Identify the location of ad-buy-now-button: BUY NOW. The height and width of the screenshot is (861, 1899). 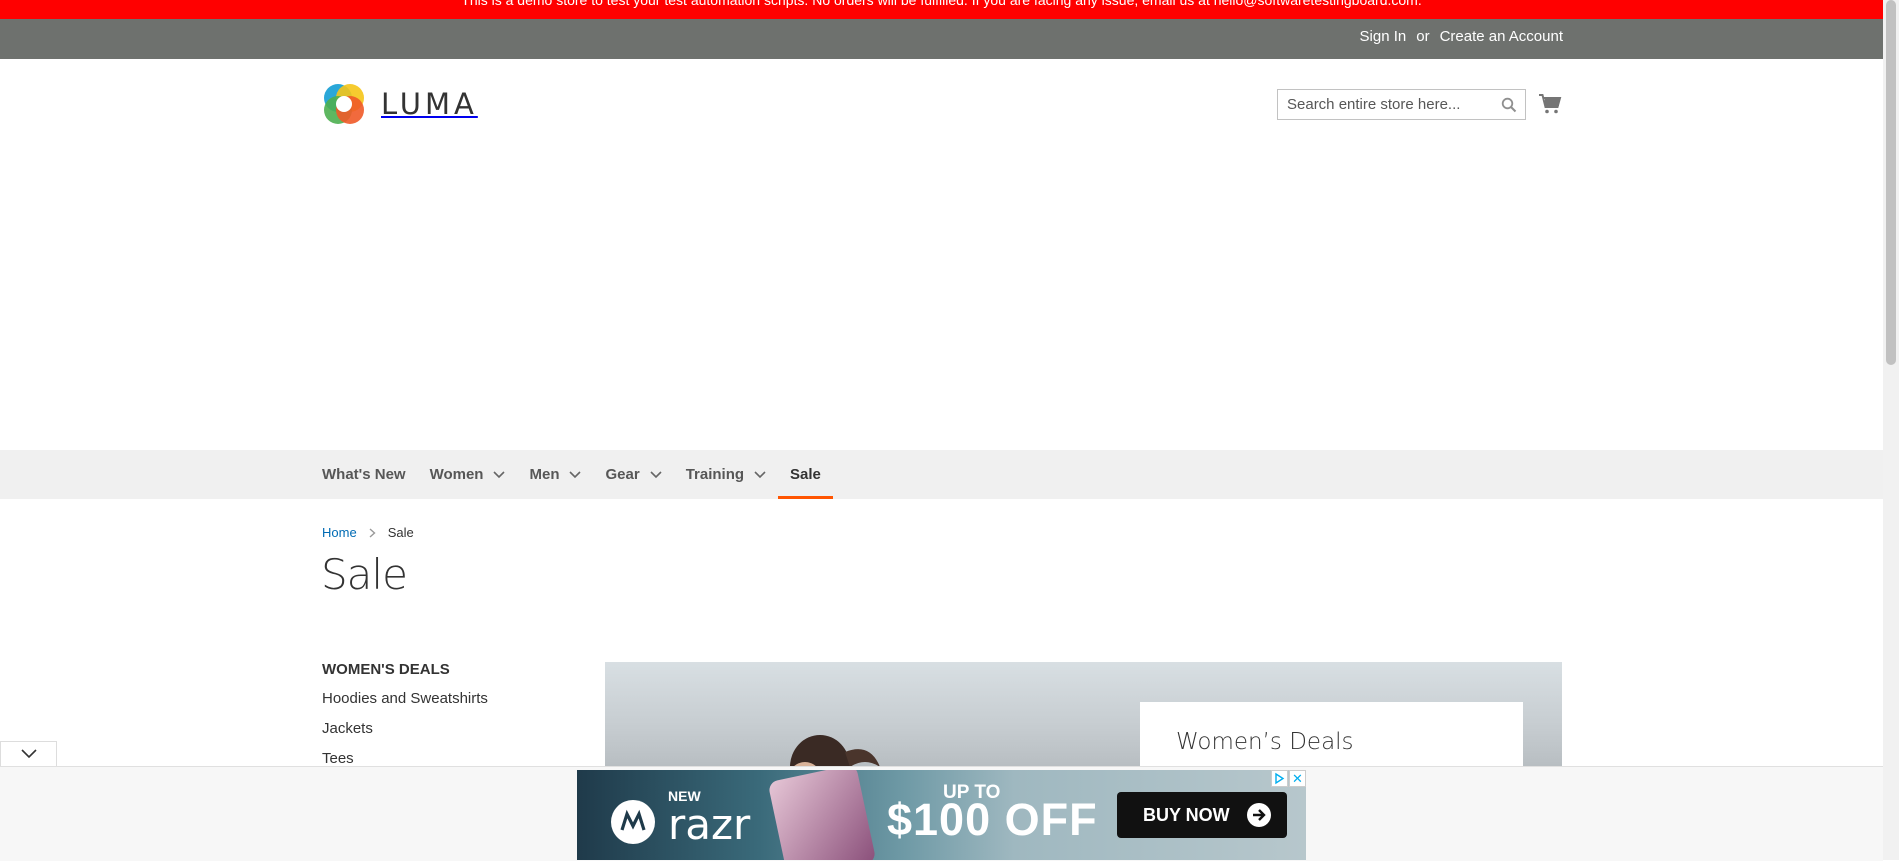
(1202, 815).